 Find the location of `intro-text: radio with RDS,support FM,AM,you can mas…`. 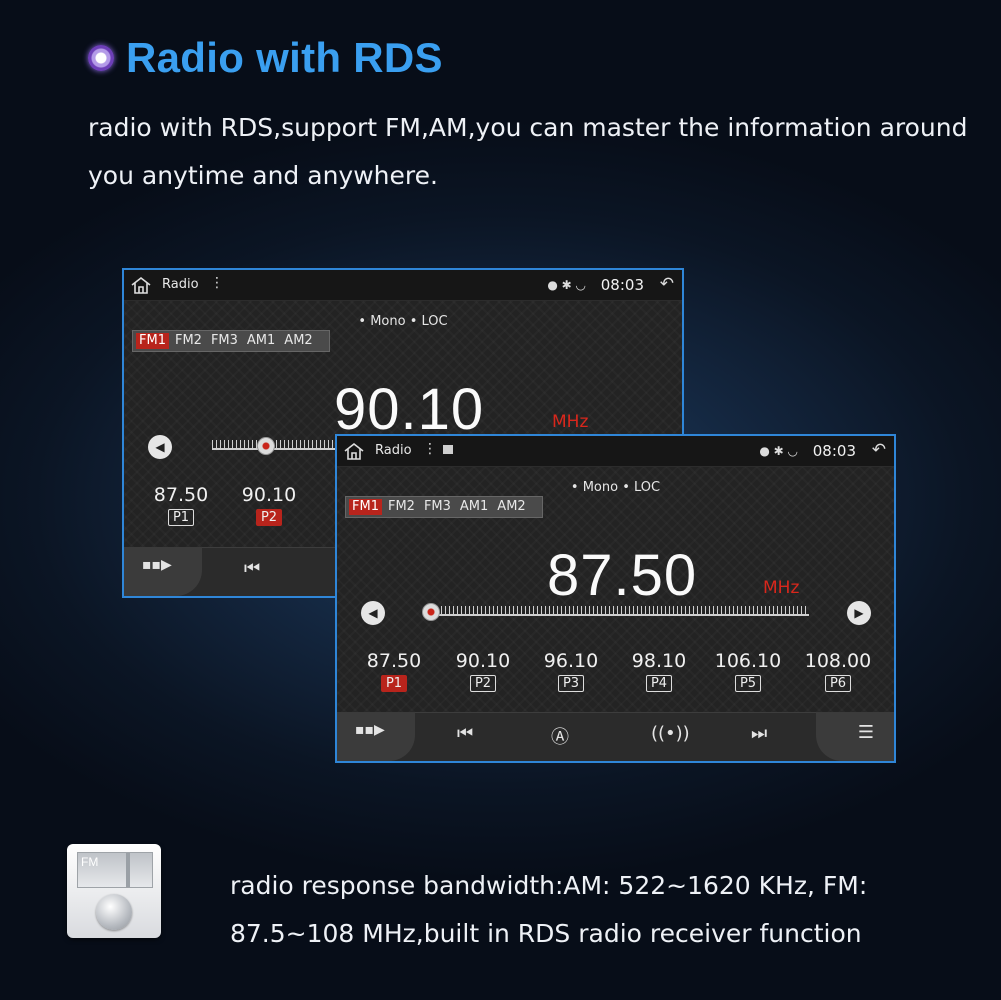

intro-text: radio with RDS,support FM,AM,you can mas… is located at coordinates (528, 151).